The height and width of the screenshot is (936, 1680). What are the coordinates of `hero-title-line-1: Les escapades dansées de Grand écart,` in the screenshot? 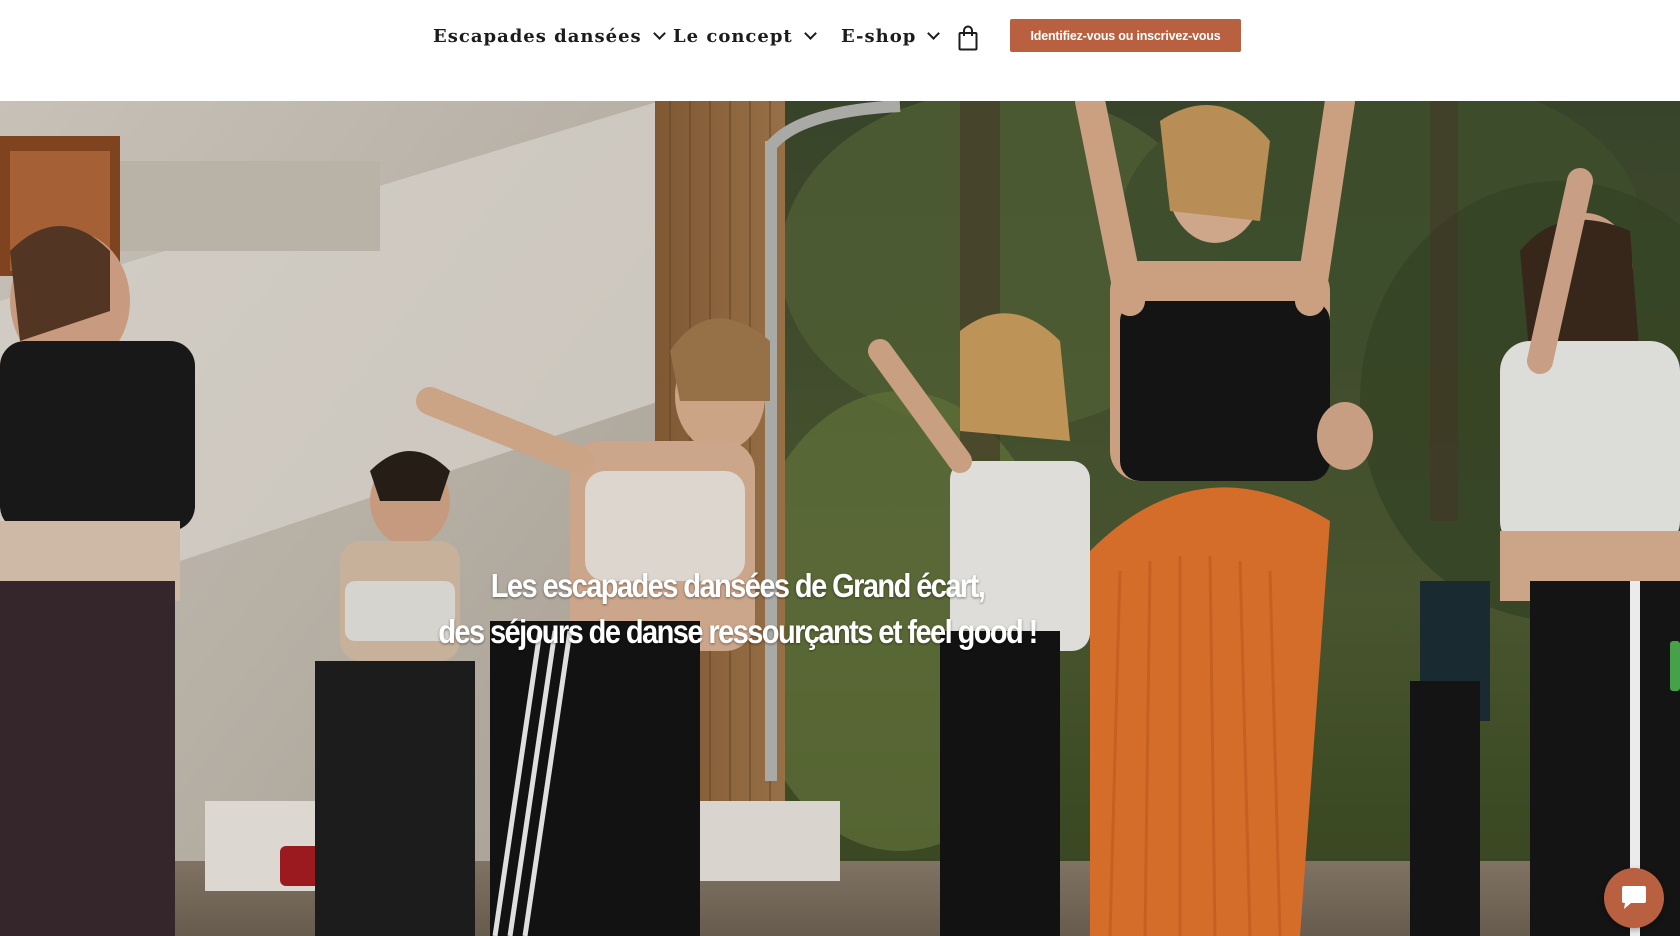 It's located at (738, 586).